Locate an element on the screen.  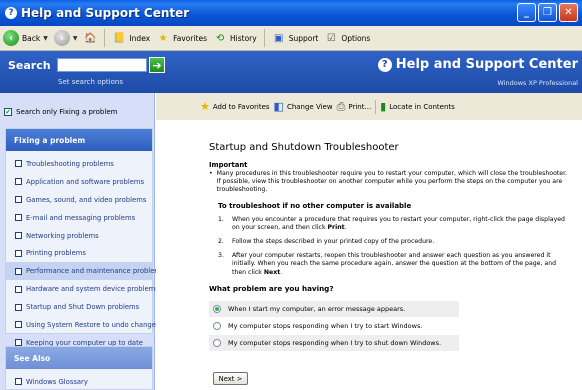
checkbox-checked-icon: ✔ is located at coordinates (8, 112).